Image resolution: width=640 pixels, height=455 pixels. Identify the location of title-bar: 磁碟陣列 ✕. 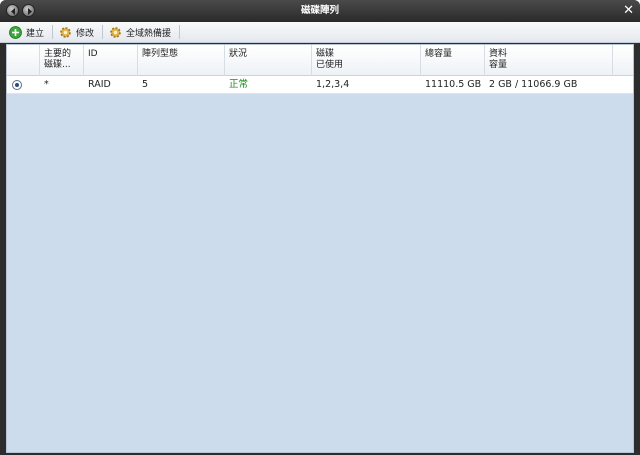
(320, 11).